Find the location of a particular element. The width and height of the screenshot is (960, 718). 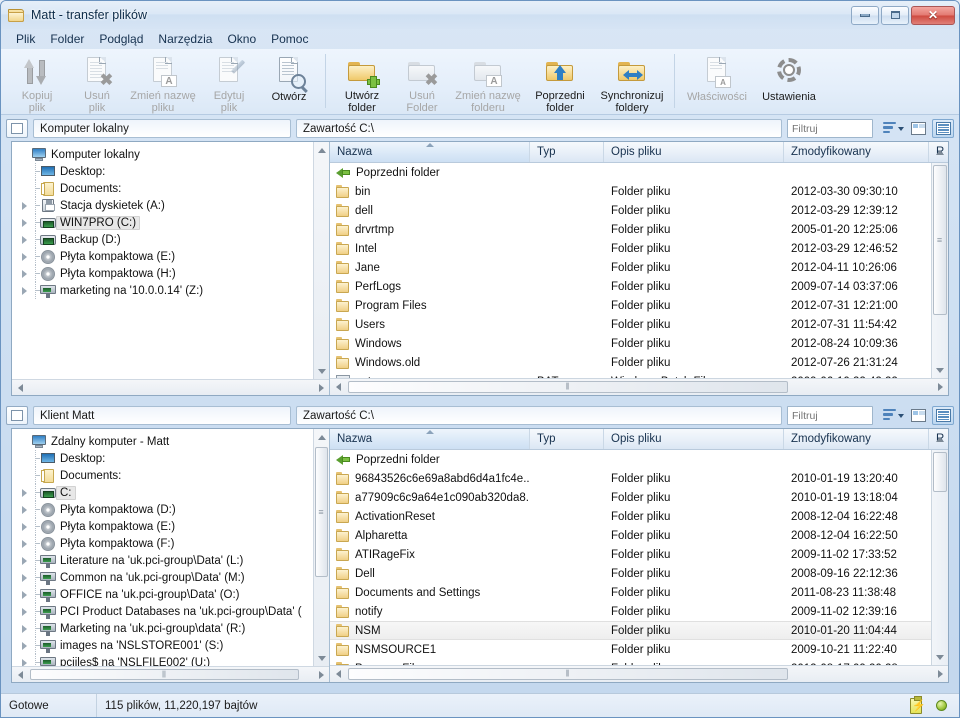

edit-file-button: Edytuj plik is located at coordinates (229, 83).